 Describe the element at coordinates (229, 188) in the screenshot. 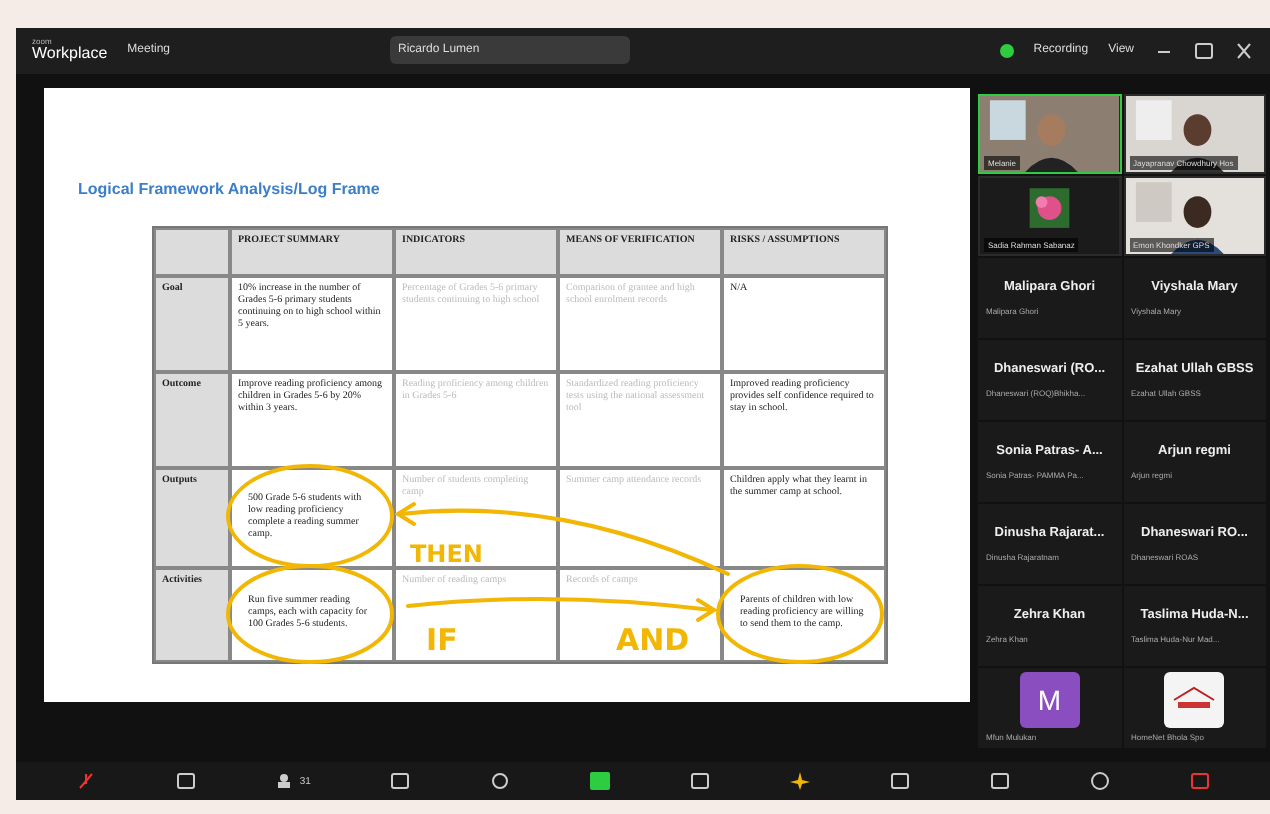

I see `slide-title: Logical Framework Analysis/Log Frame` at that location.